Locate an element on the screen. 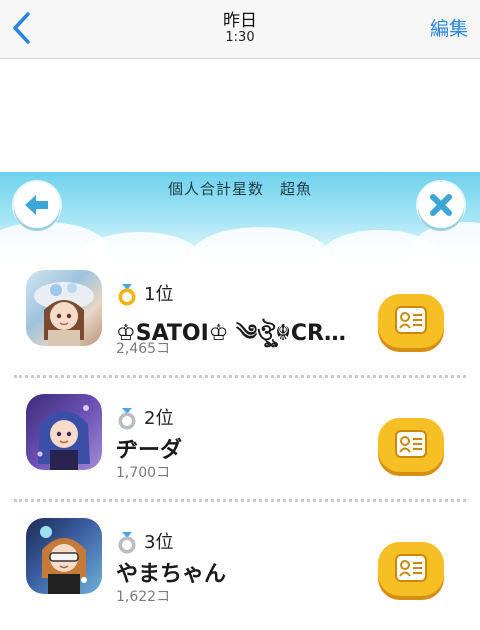 This screenshot has height=630, width=480. player-name: ヂーダ is located at coordinates (149, 450).